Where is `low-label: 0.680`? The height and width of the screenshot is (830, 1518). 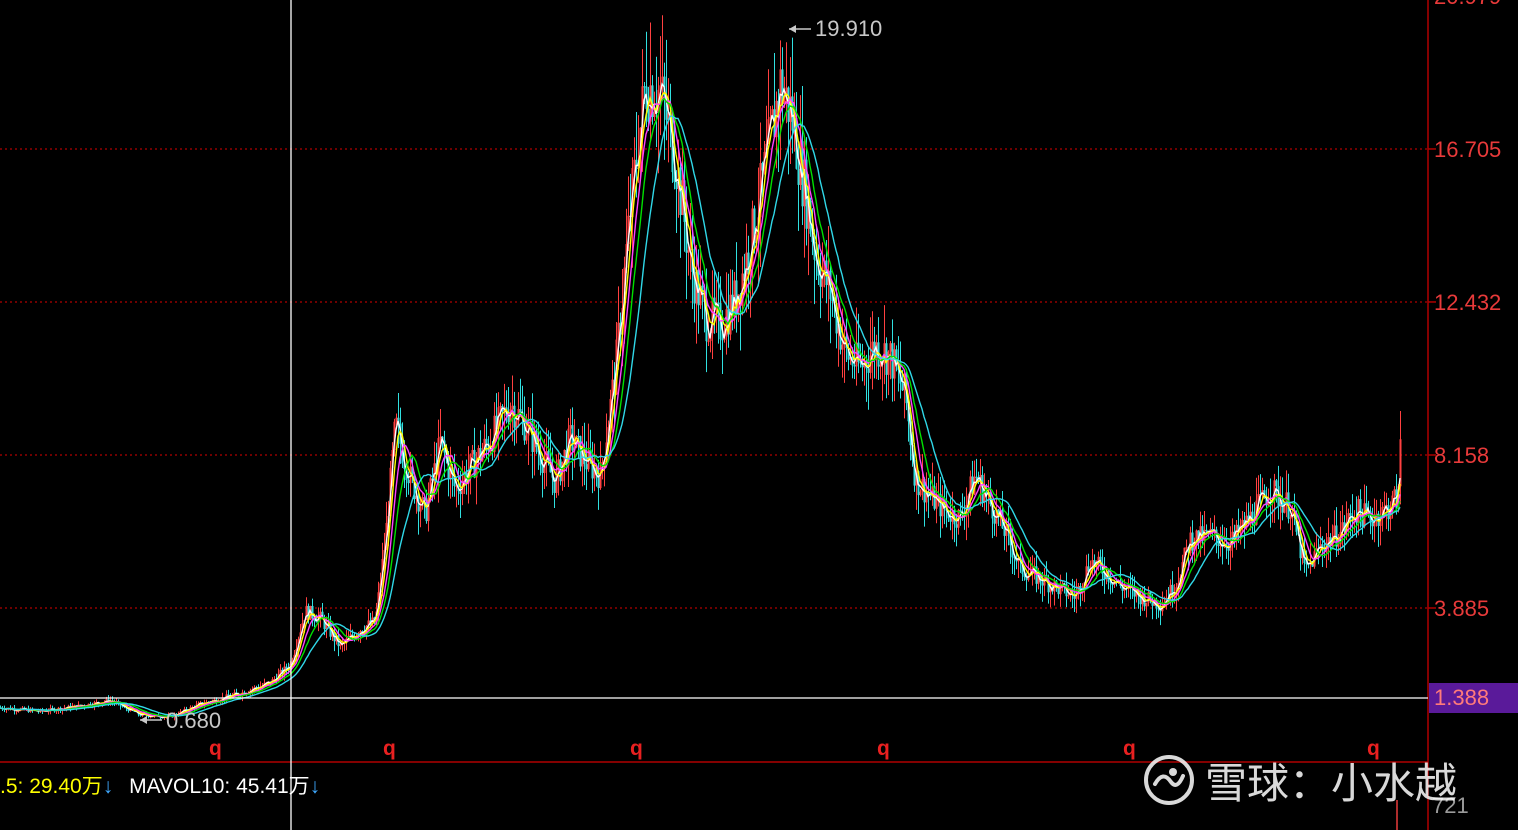
low-label: 0.680 is located at coordinates (193, 720).